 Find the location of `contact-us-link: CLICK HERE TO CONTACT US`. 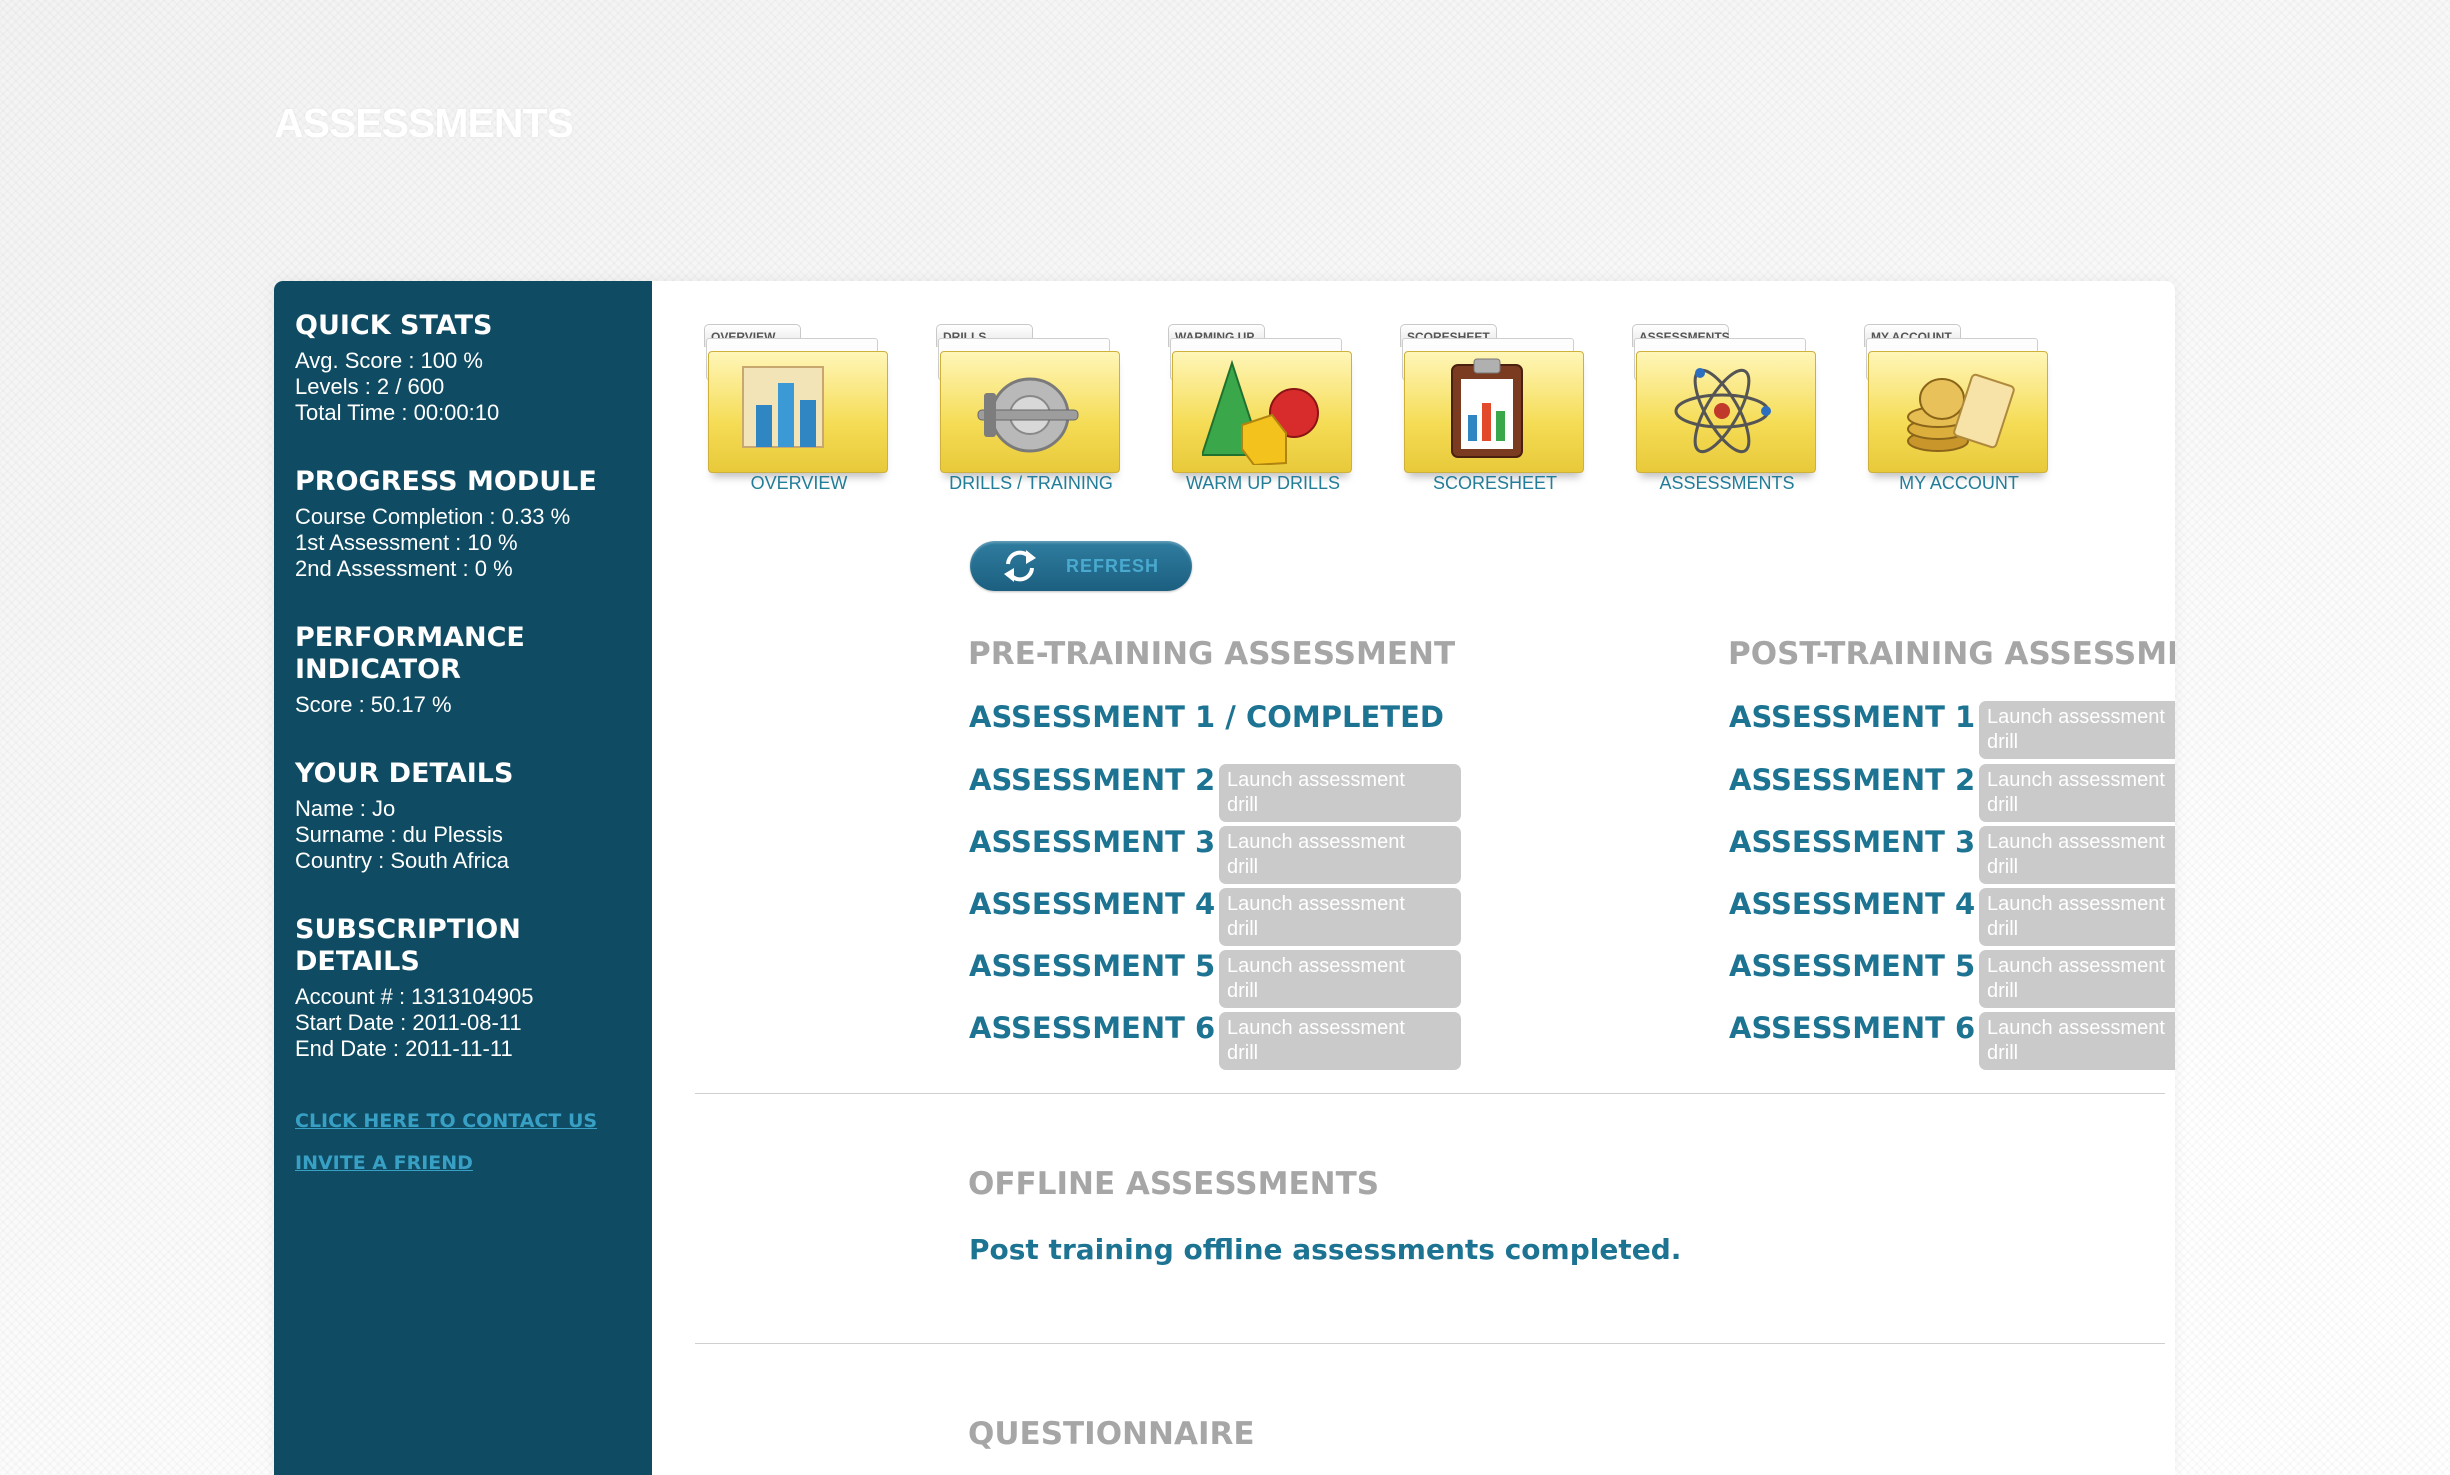

contact-us-link: CLICK HERE TO CONTACT US is located at coordinates (446, 1121).